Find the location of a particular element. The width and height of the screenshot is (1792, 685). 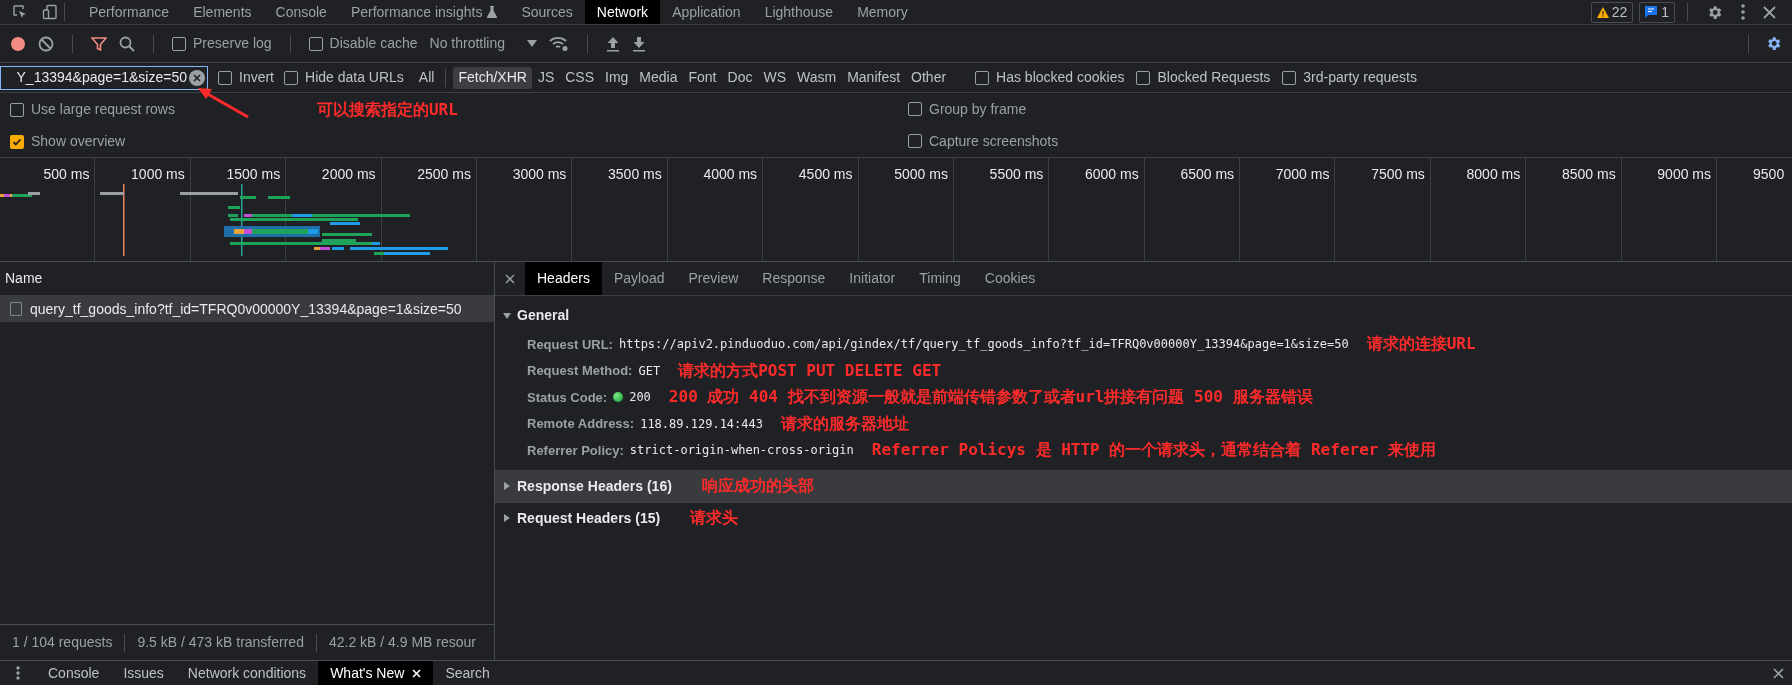

field-value: 118.89.129.14:443 is located at coordinates (701, 424).